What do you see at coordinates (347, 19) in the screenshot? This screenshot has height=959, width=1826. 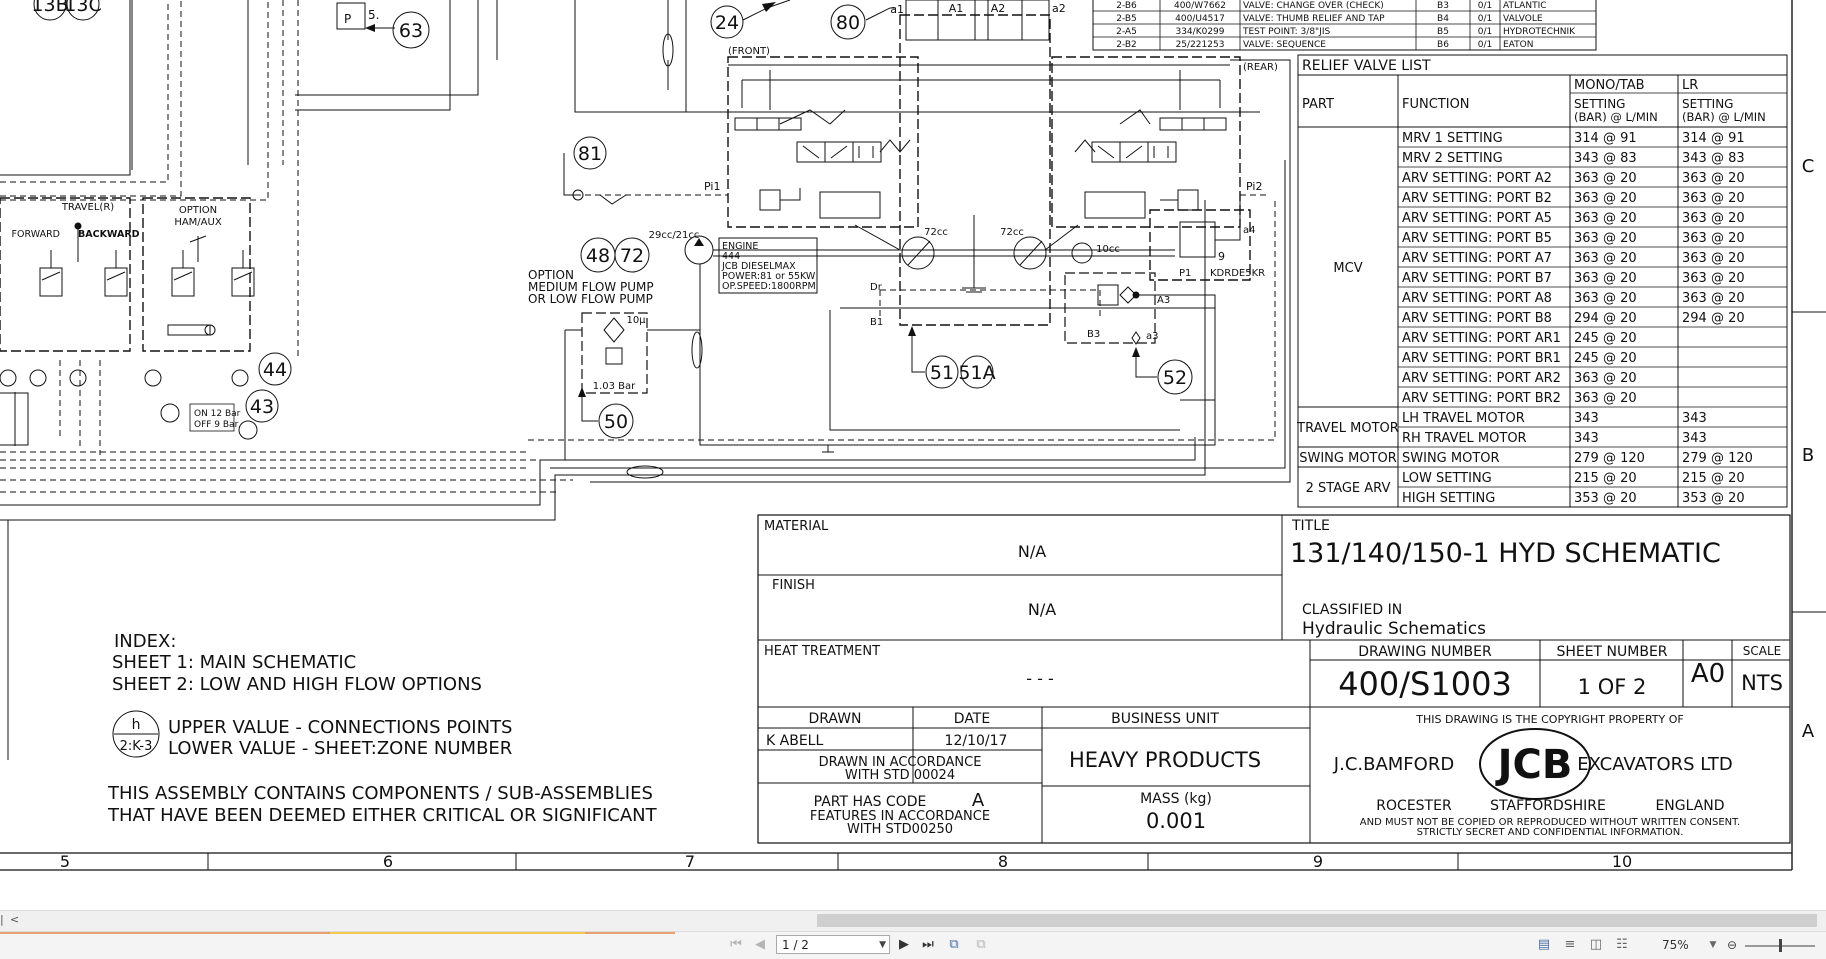 I see `pressure-switch-p: P` at bounding box center [347, 19].